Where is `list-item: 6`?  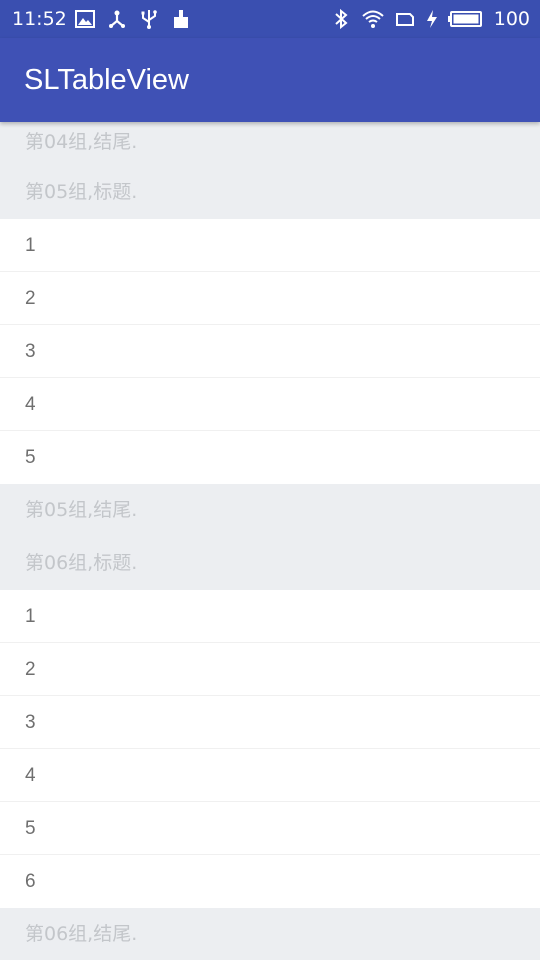
list-item: 6 is located at coordinates (270, 881).